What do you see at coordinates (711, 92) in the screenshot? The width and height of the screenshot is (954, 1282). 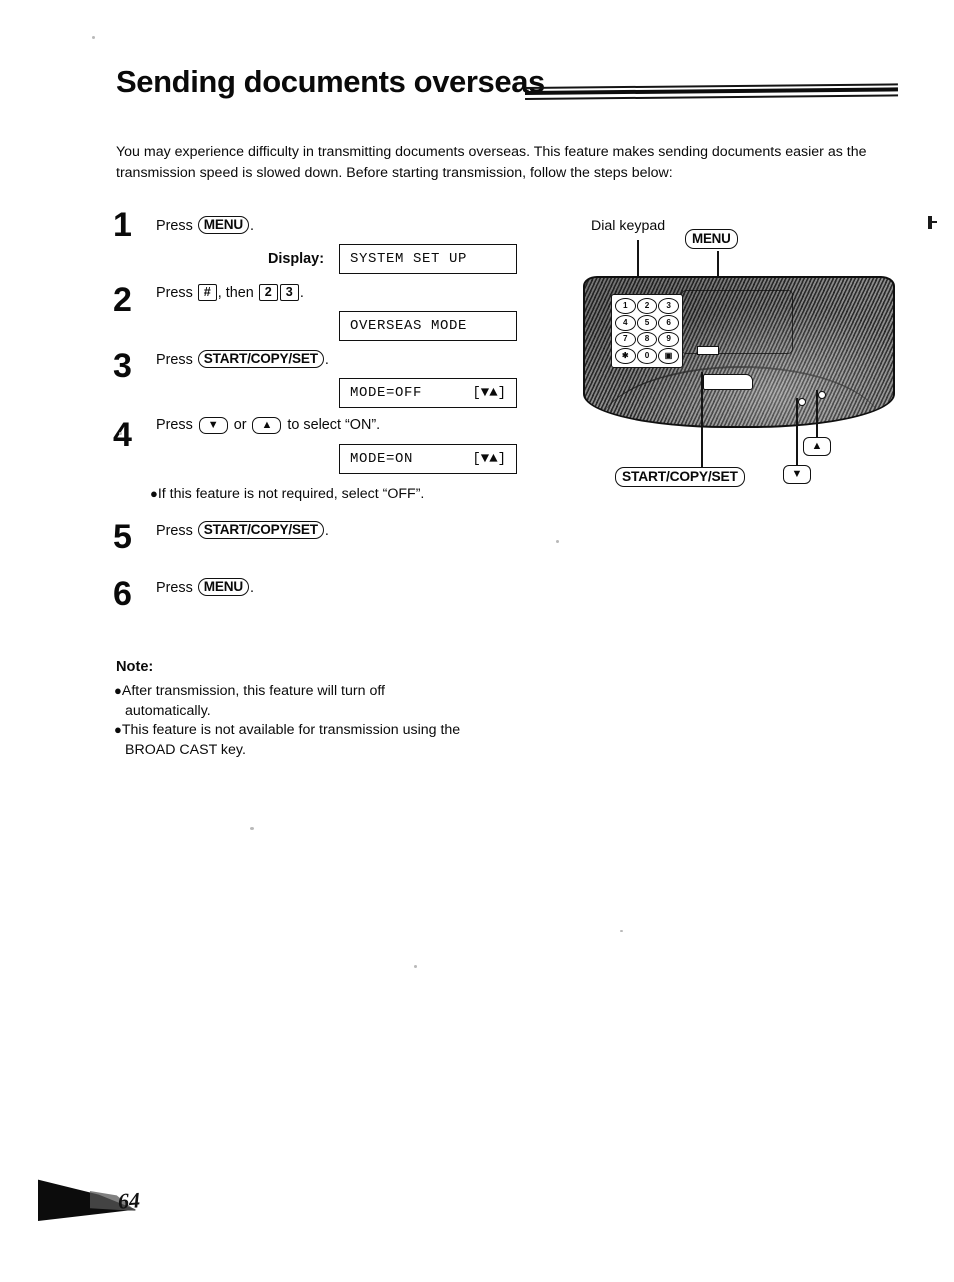 I see `title-underline-rule` at bounding box center [711, 92].